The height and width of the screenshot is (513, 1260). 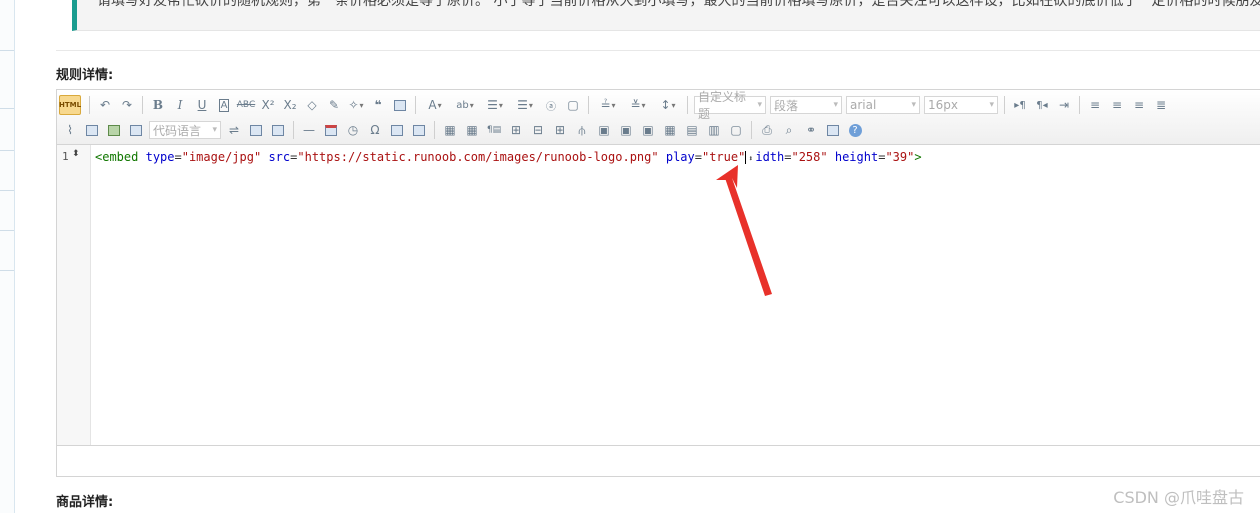 What do you see at coordinates (472, 130) in the screenshot?
I see `delete-table-icon: ▦` at bounding box center [472, 130].